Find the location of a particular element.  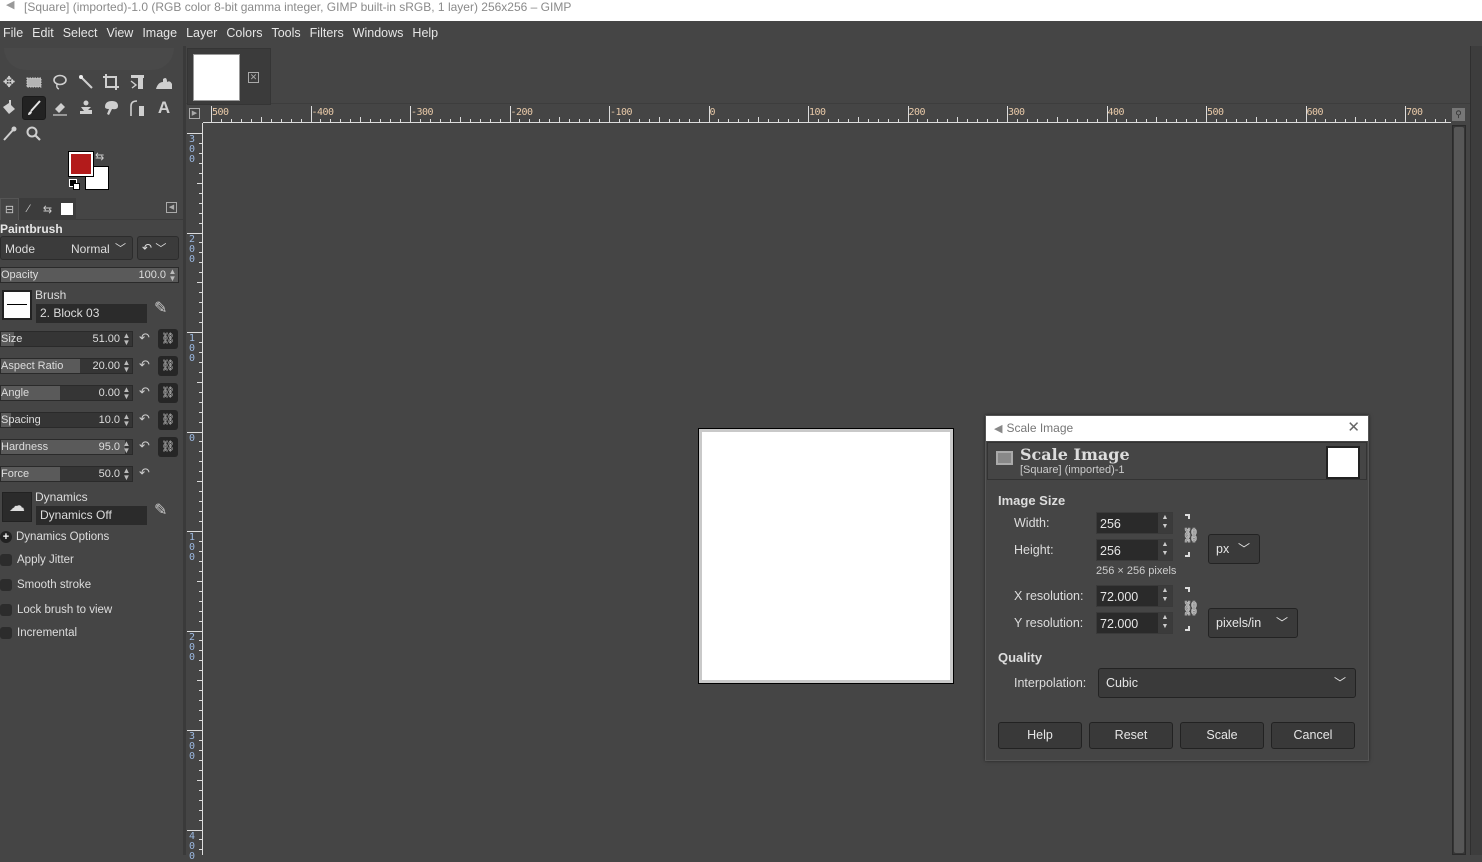

incremental-checkbox: Incremental is located at coordinates (38, 633).